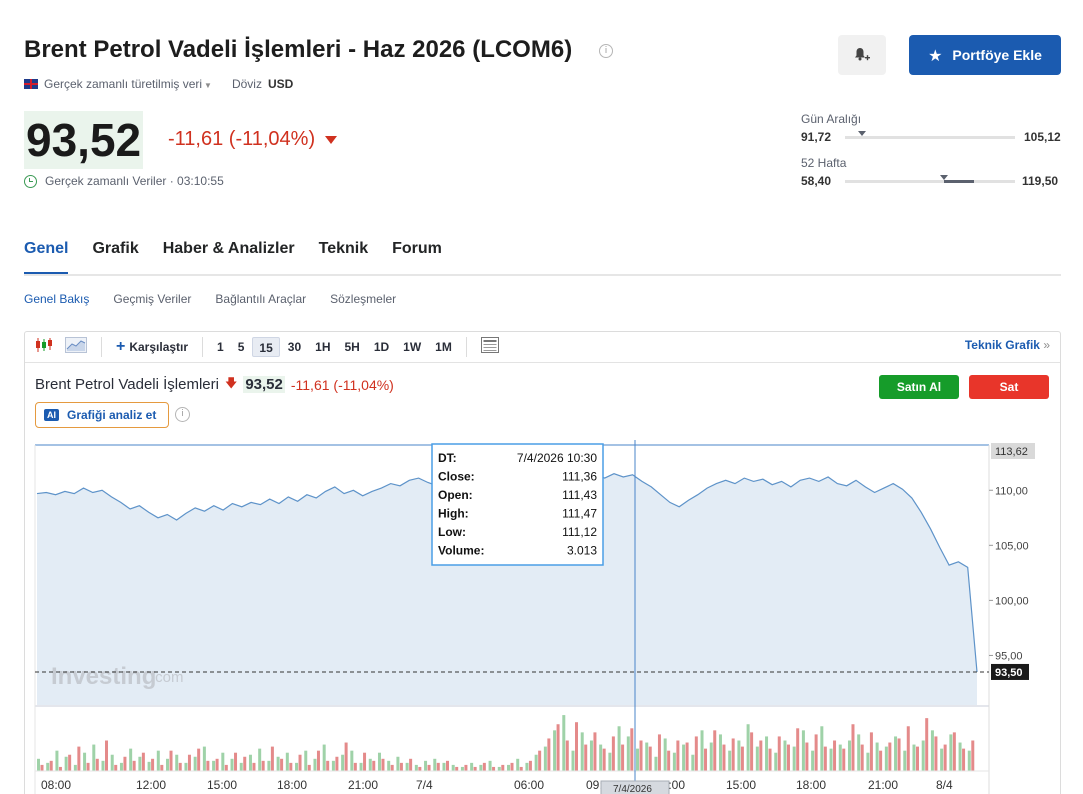 This screenshot has width=1083, height=794. I want to click on tab-news-analysis: Haber & Analizler, so click(229, 257).